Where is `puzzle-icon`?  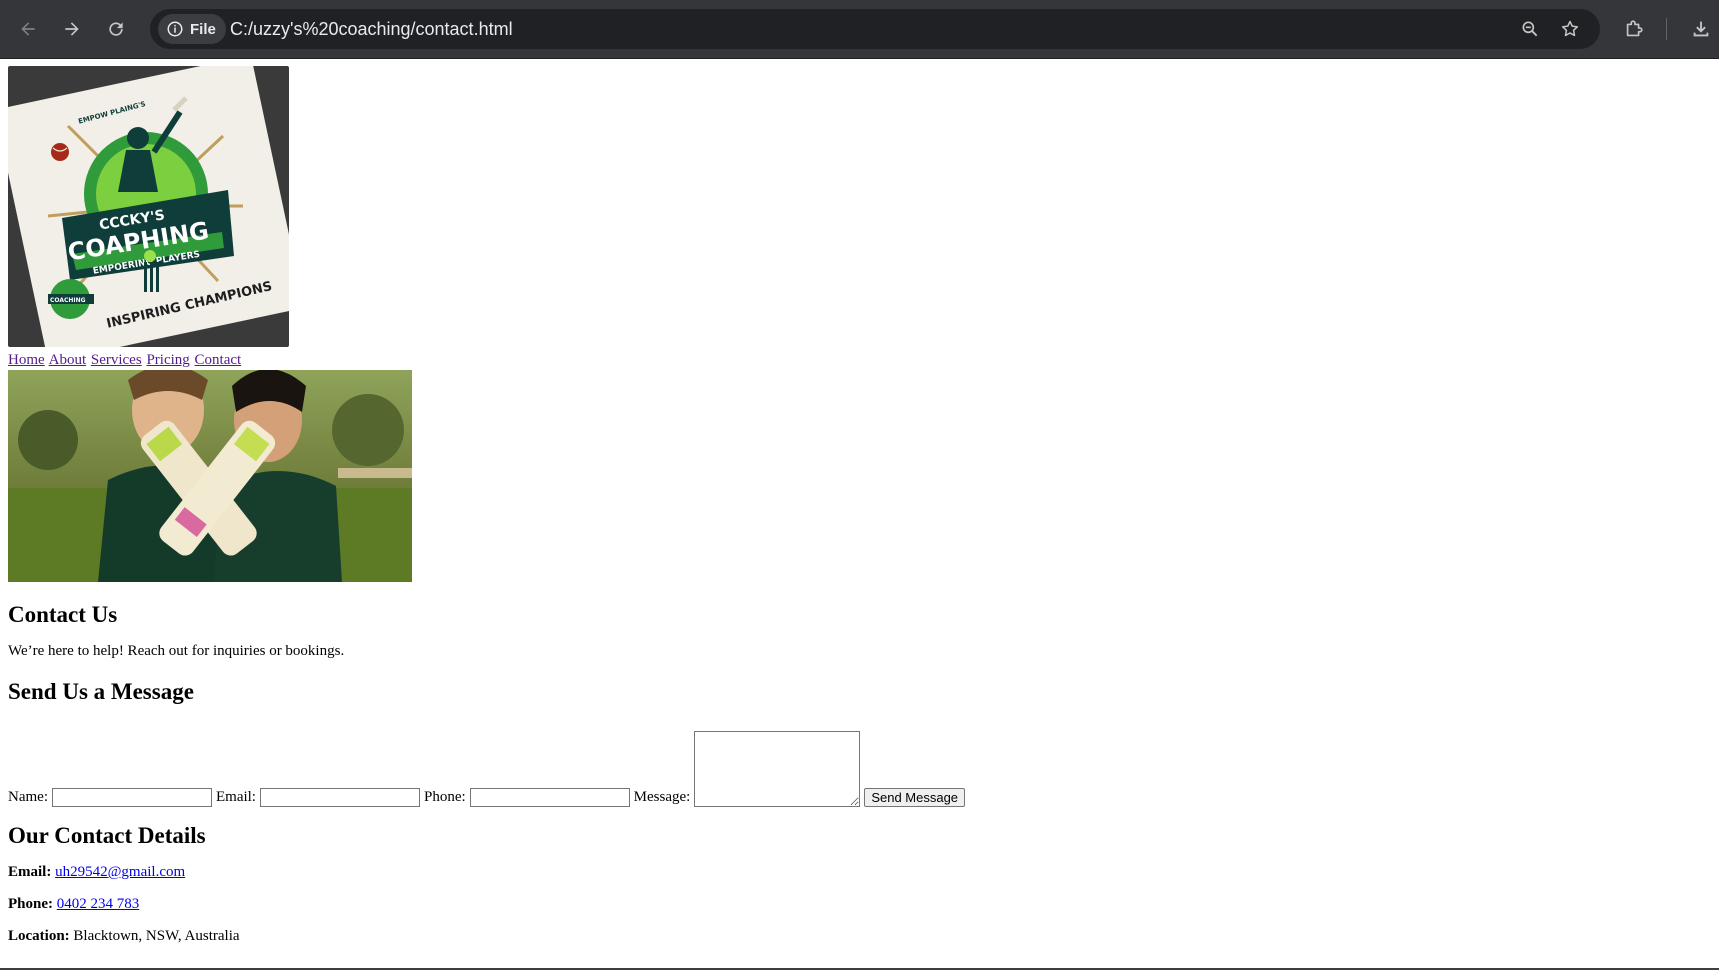
puzzle-icon is located at coordinates (1634, 28).